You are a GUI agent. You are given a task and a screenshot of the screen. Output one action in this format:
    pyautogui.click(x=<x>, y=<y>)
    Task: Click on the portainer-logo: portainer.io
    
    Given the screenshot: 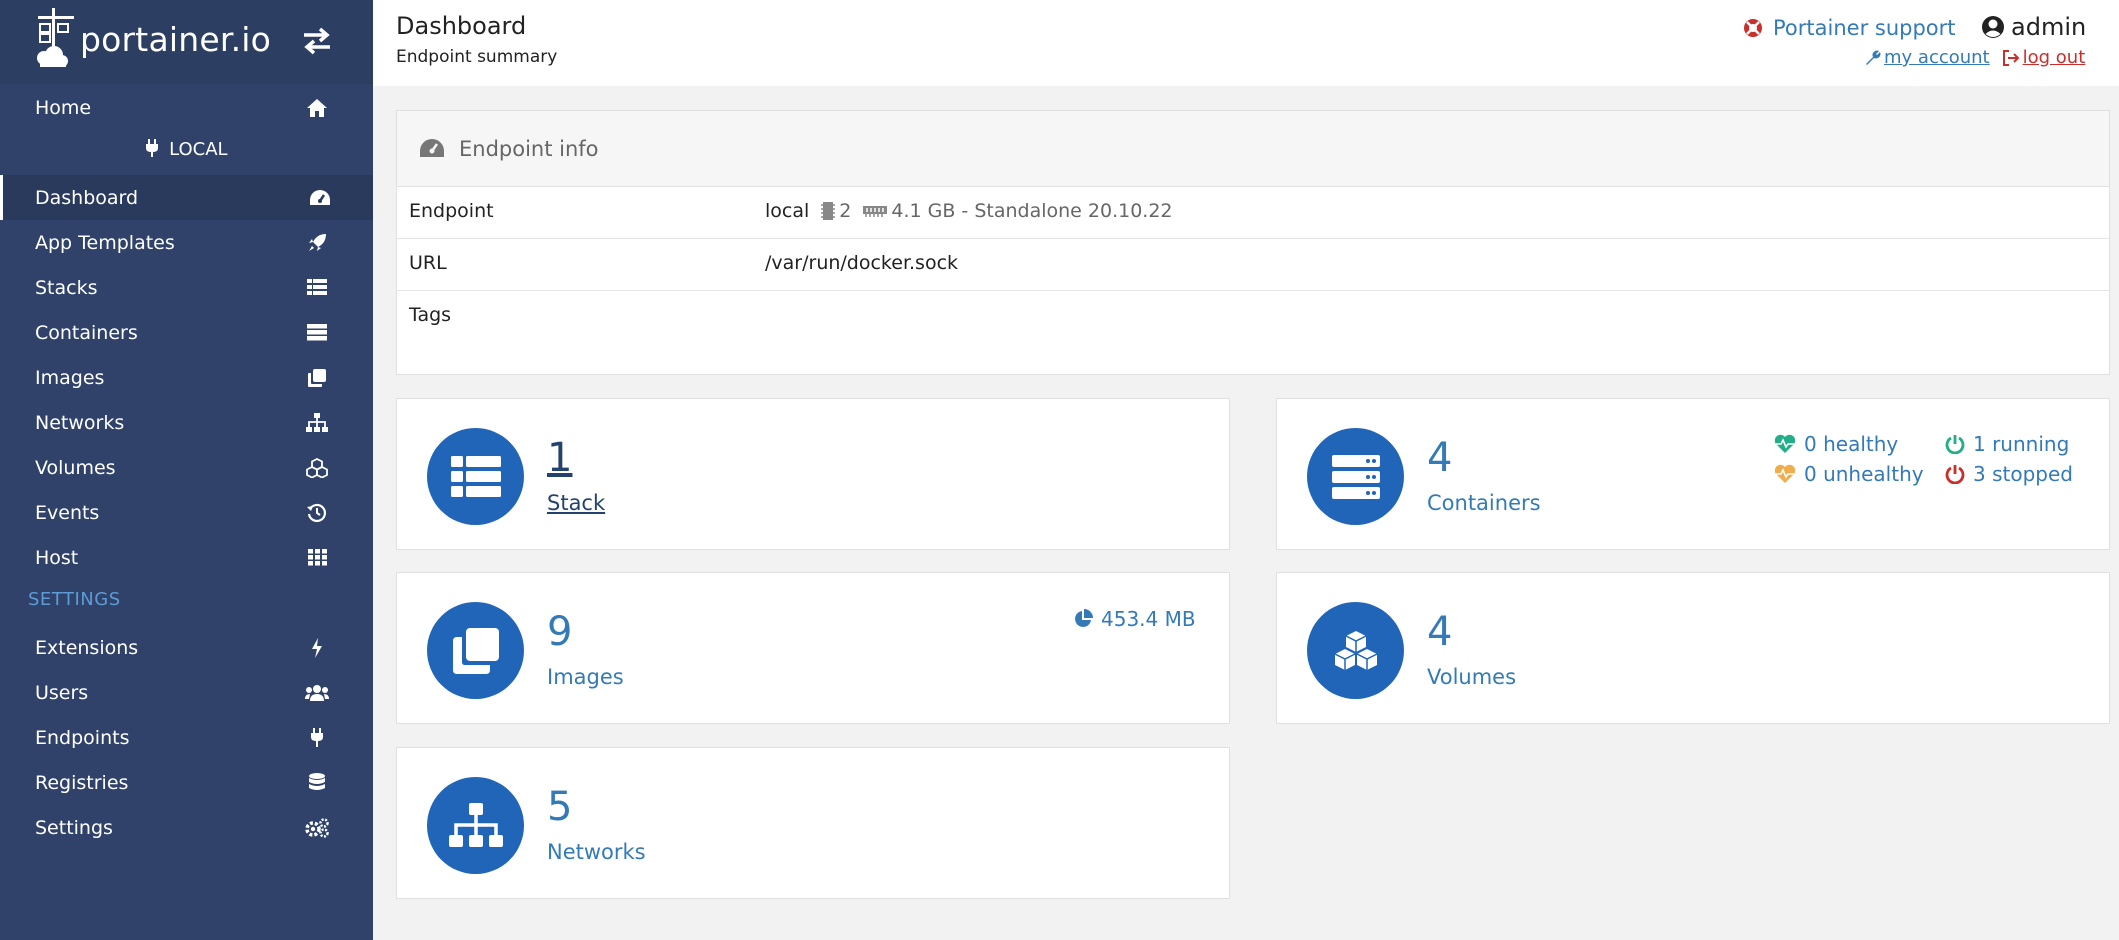 What is the action you would take?
    pyautogui.click(x=154, y=39)
    